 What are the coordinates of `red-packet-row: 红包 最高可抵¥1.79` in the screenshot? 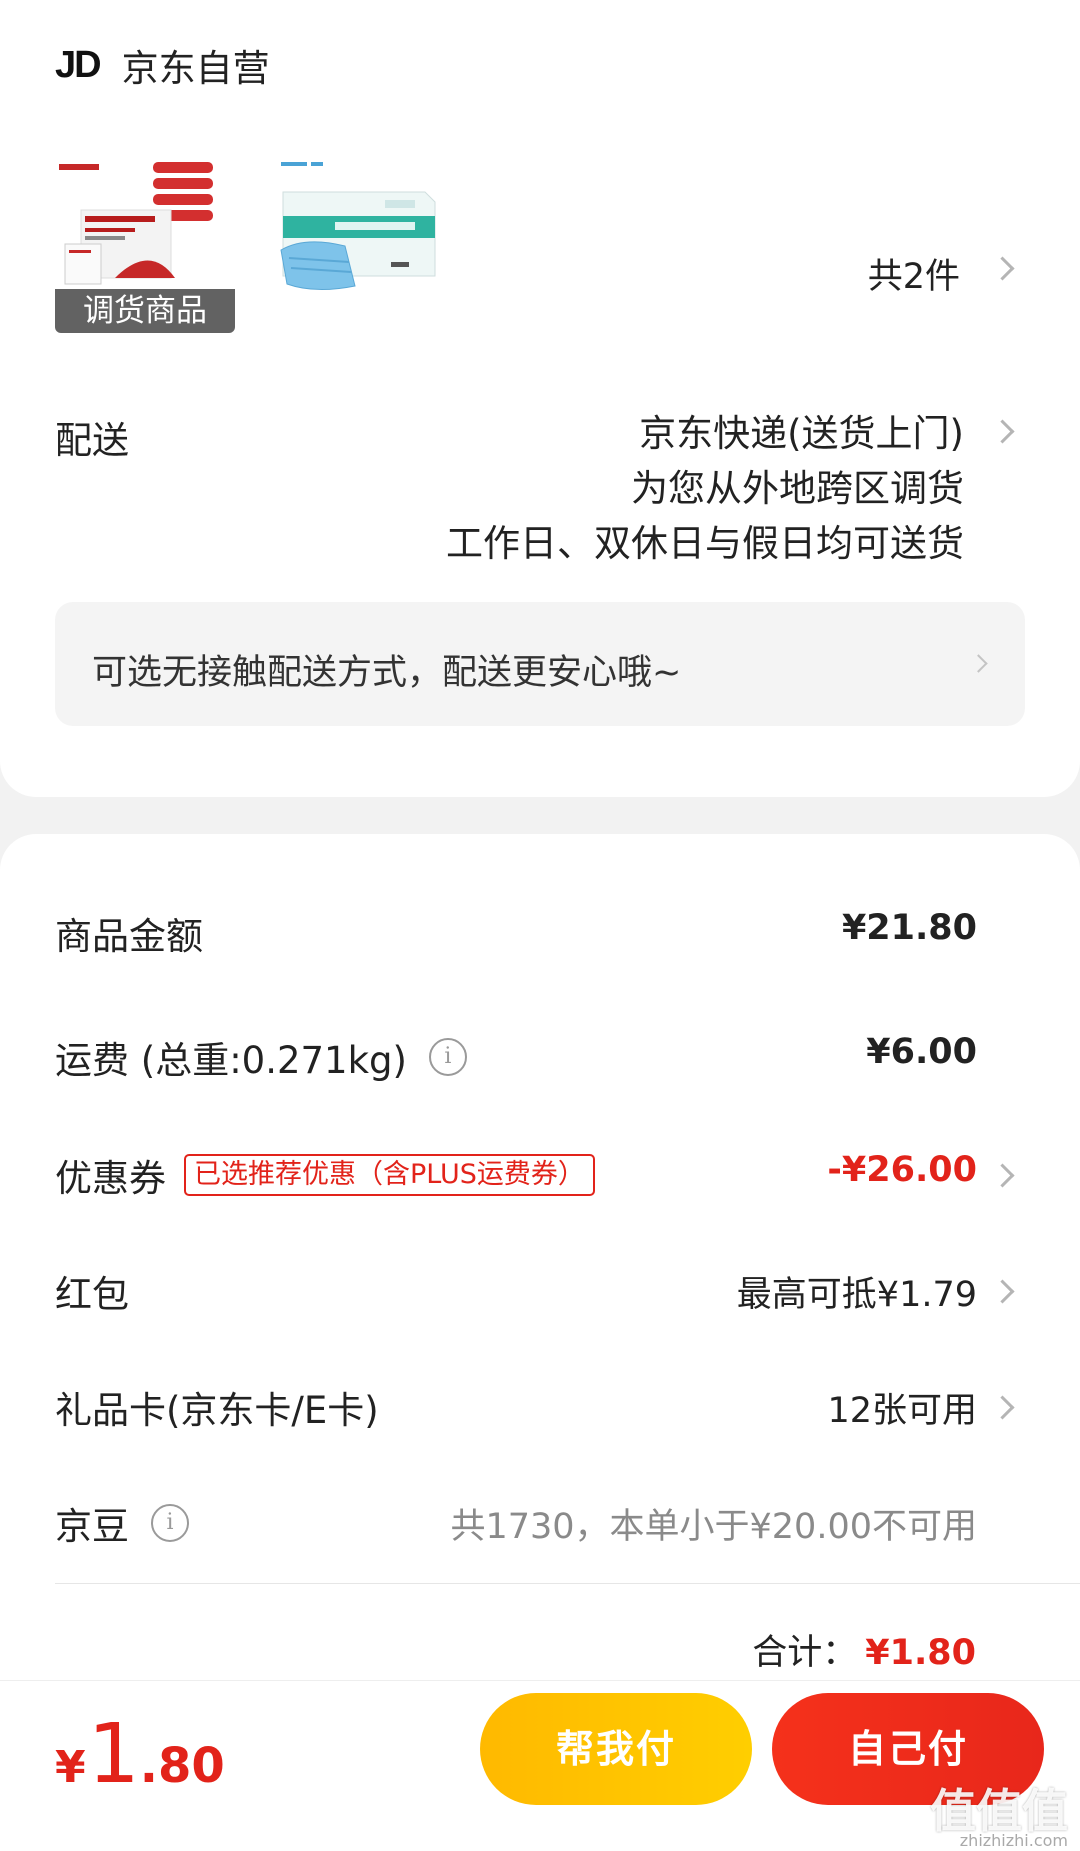 It's located at (540, 1294).